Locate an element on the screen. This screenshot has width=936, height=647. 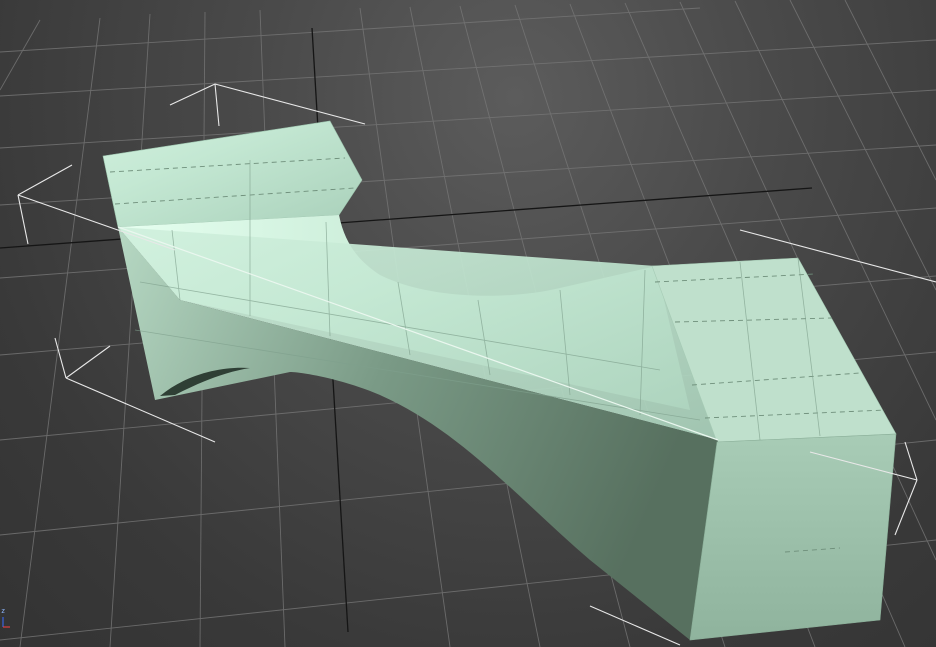
axis-tripod-icon: z is located at coordinates (6, 618).